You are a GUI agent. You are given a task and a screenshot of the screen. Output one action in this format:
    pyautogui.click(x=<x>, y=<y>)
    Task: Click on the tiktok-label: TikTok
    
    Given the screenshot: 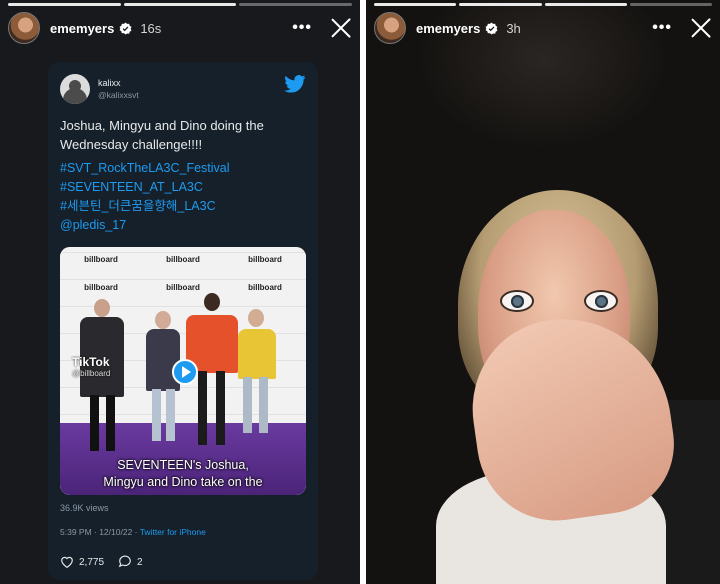 What is the action you would take?
    pyautogui.click(x=91, y=362)
    